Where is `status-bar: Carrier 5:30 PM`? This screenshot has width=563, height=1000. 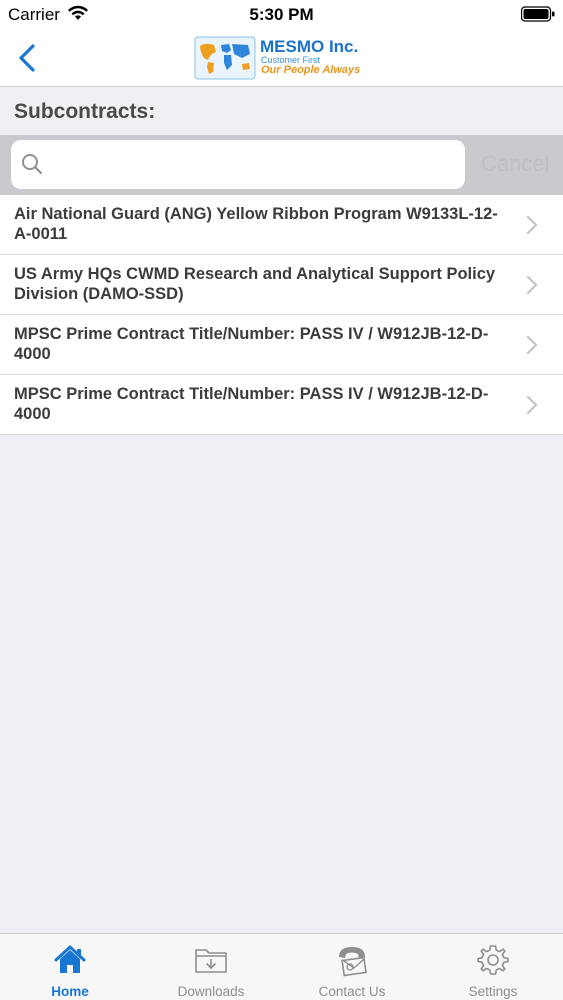 status-bar: Carrier 5:30 PM is located at coordinates (281, 15).